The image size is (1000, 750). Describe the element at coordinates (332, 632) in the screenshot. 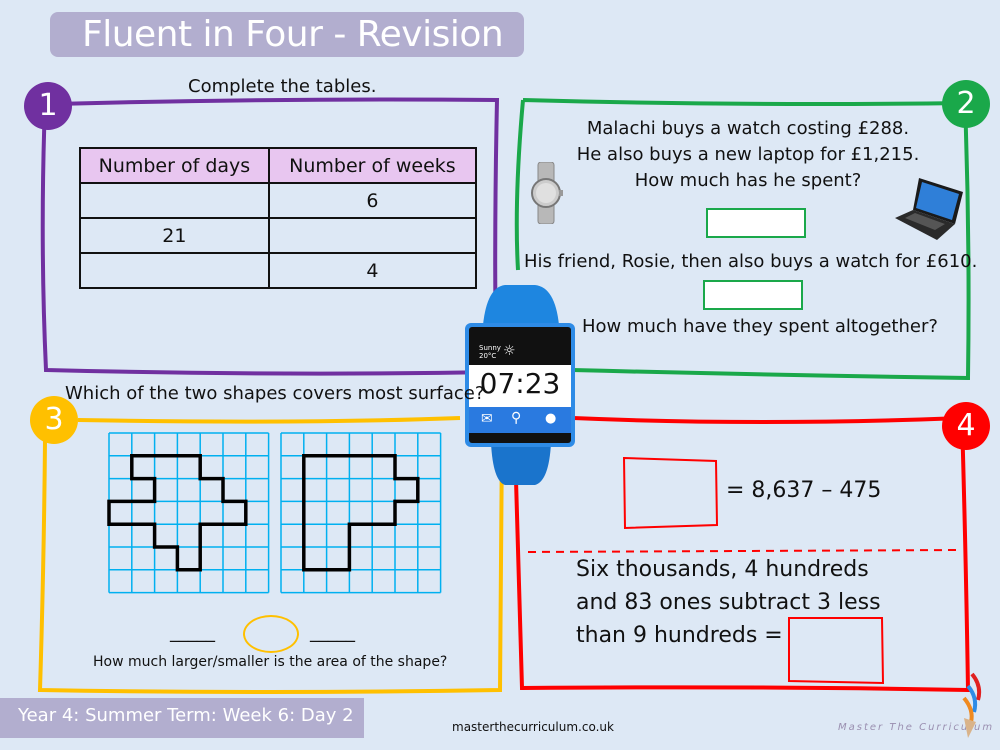

I see `compare-blank-right: _____` at that location.